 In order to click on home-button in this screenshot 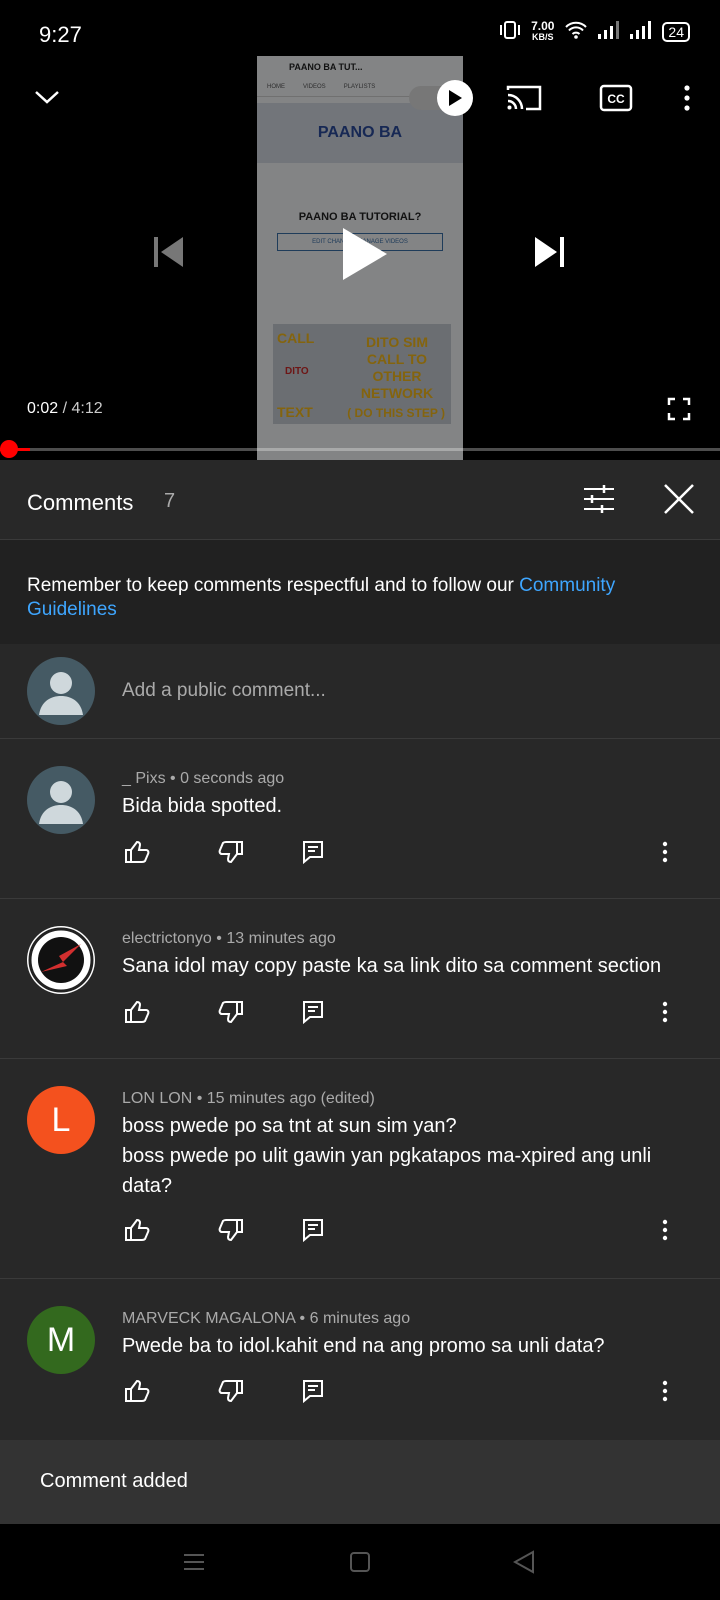, I will do `click(360, 1562)`.